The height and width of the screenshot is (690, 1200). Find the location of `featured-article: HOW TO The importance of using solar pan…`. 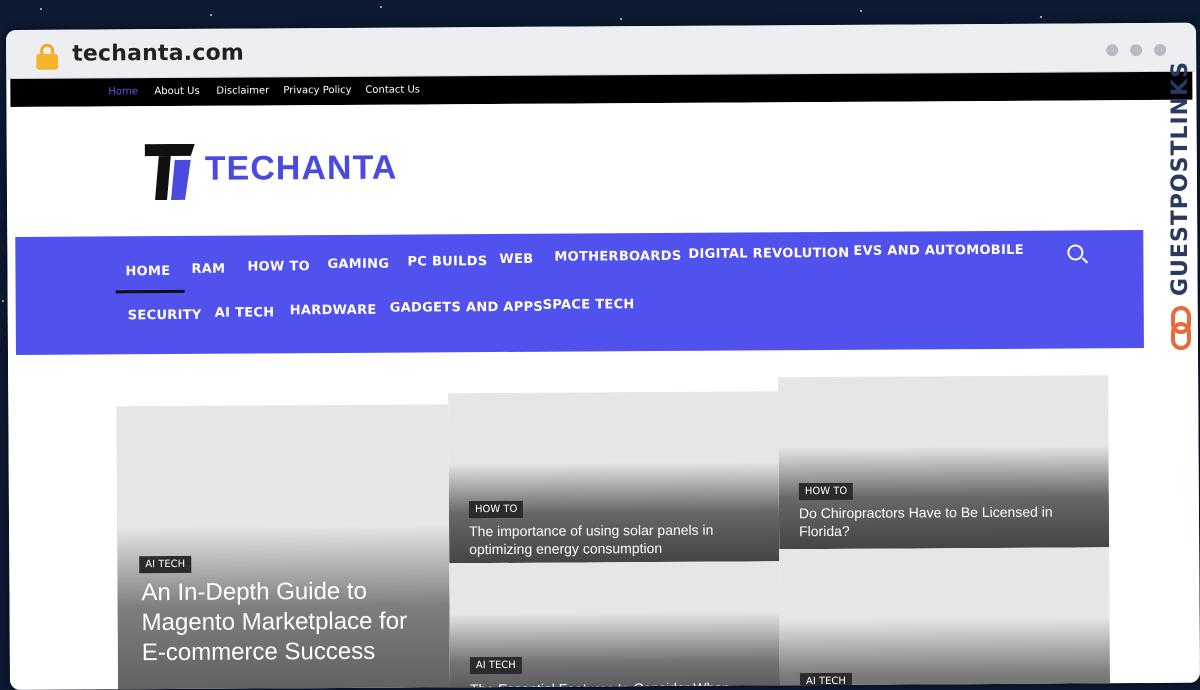

featured-article: HOW TO The importance of using solar pan… is located at coordinates (614, 477).